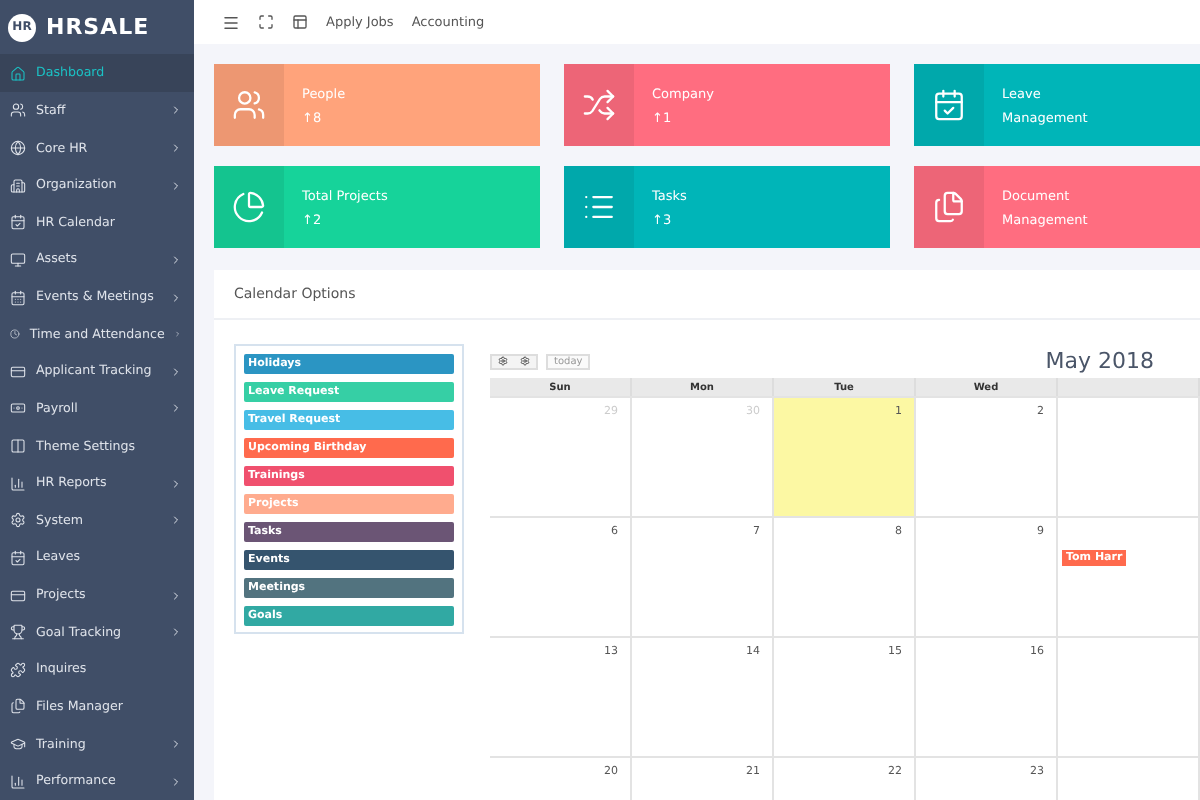 This screenshot has width=1200, height=800. Describe the element at coordinates (15, 334) in the screenshot. I see `clock-icon` at that location.